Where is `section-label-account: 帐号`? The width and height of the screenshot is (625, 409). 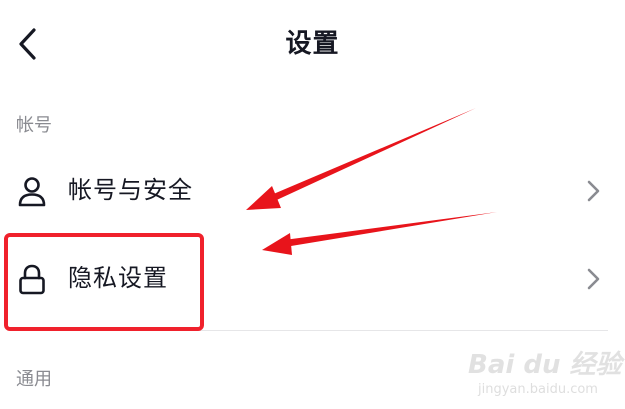
section-label-account: 帐号 is located at coordinates (34, 125).